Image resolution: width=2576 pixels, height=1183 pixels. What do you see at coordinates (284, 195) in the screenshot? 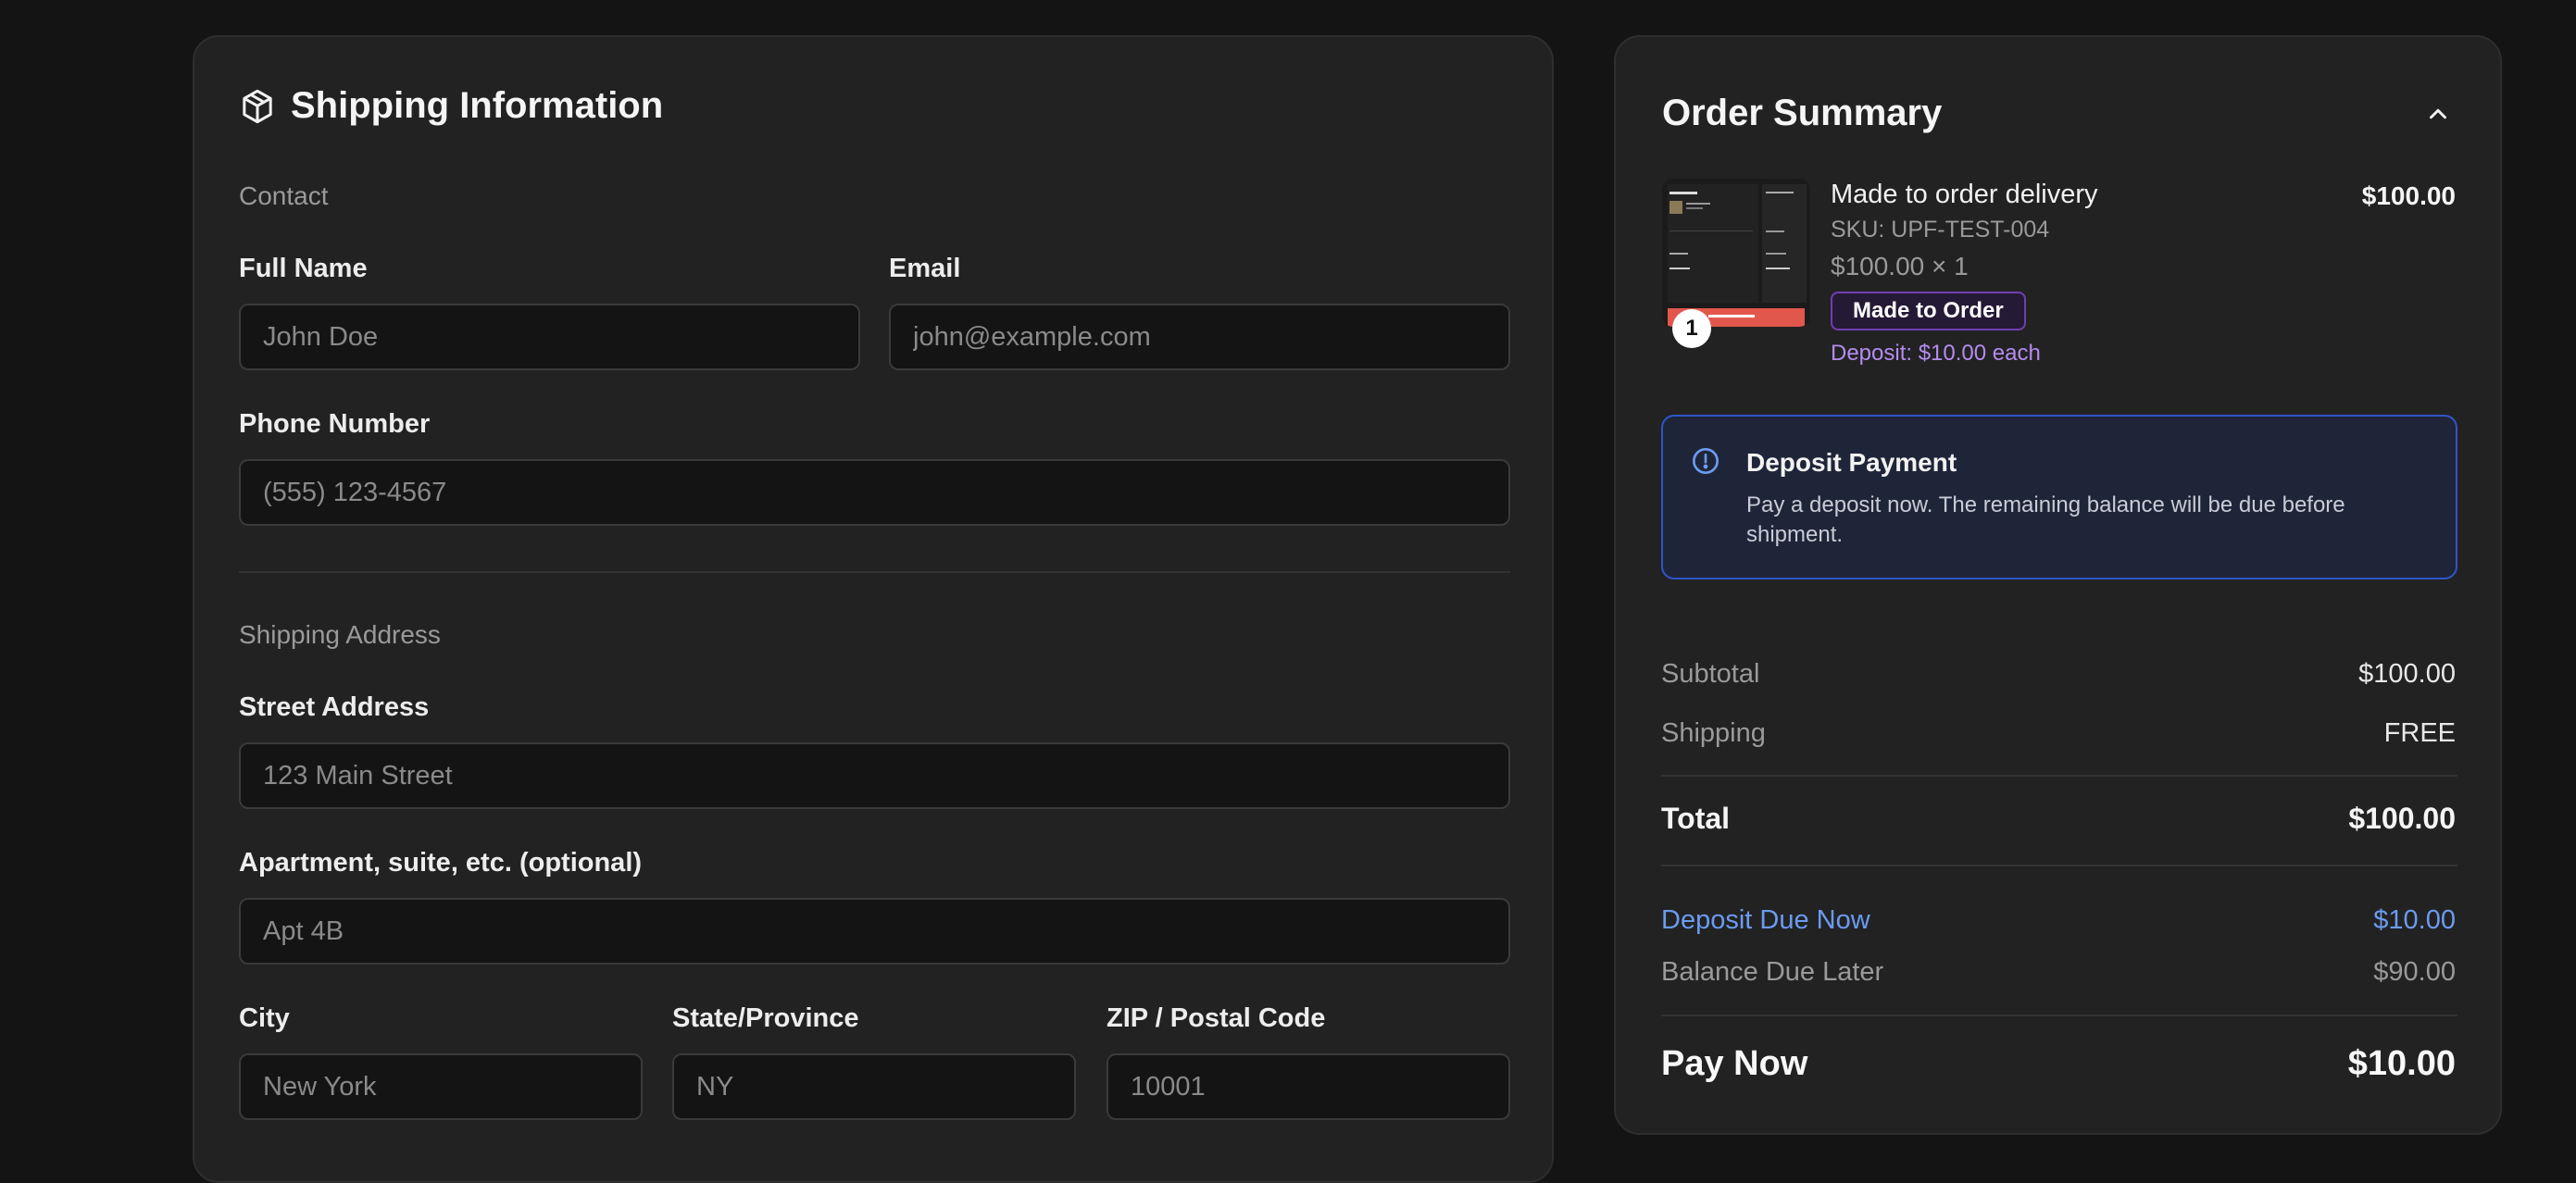
I see `contact-section-heading: Contact` at bounding box center [284, 195].